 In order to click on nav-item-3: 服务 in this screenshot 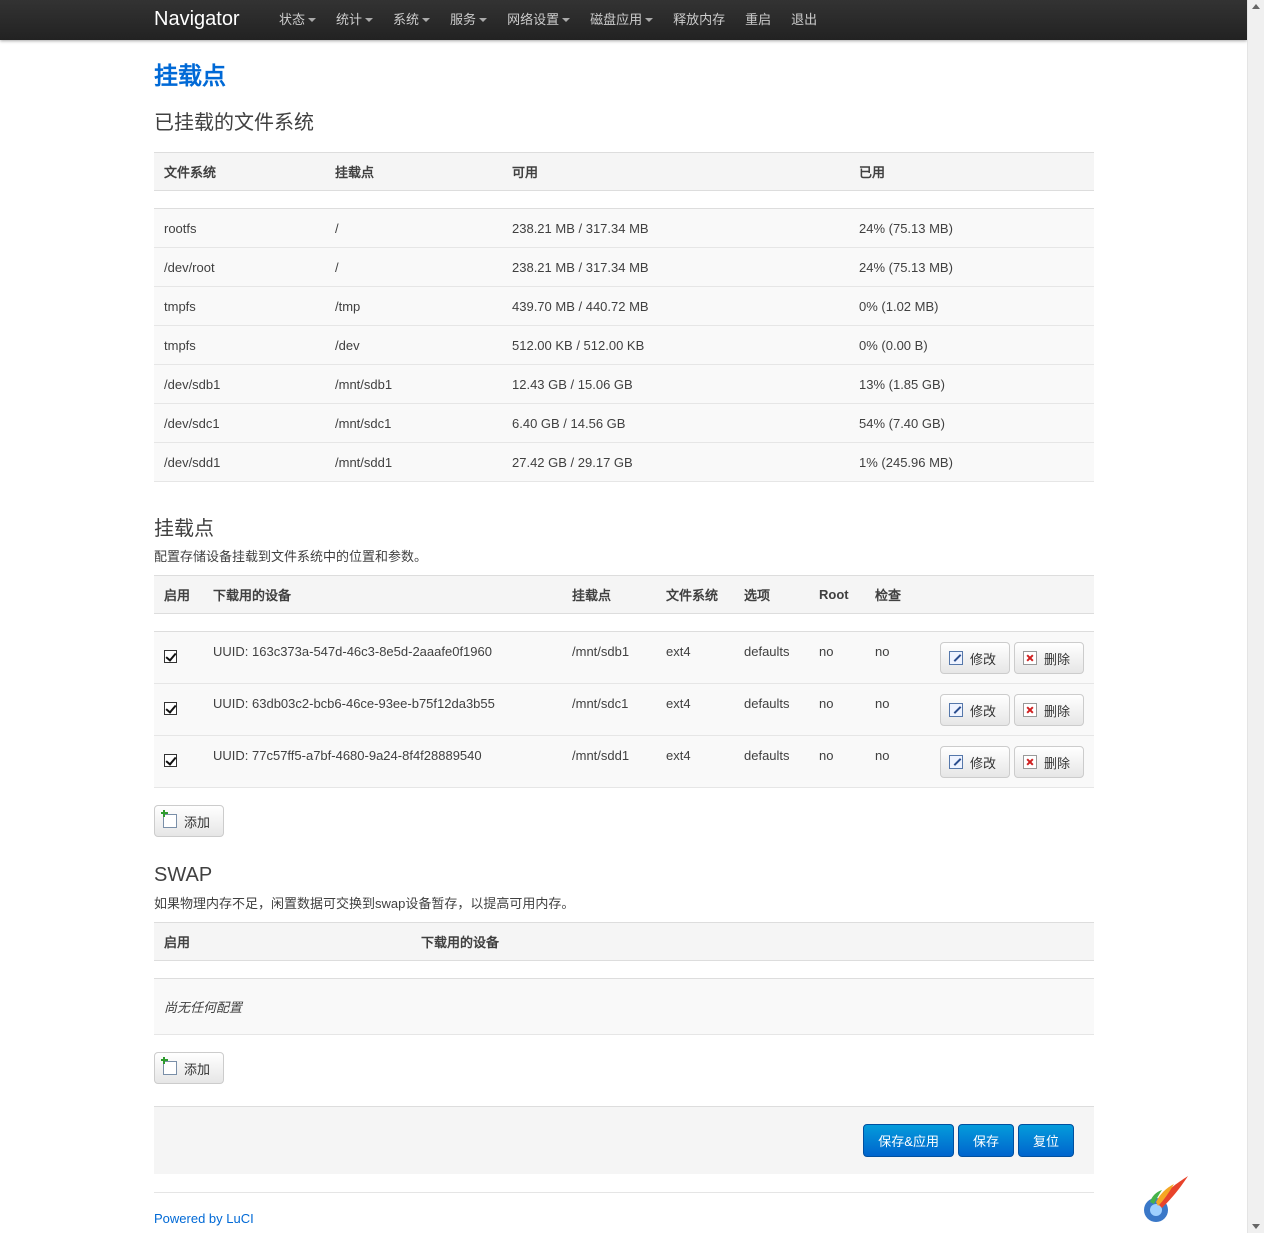, I will do `click(469, 20)`.